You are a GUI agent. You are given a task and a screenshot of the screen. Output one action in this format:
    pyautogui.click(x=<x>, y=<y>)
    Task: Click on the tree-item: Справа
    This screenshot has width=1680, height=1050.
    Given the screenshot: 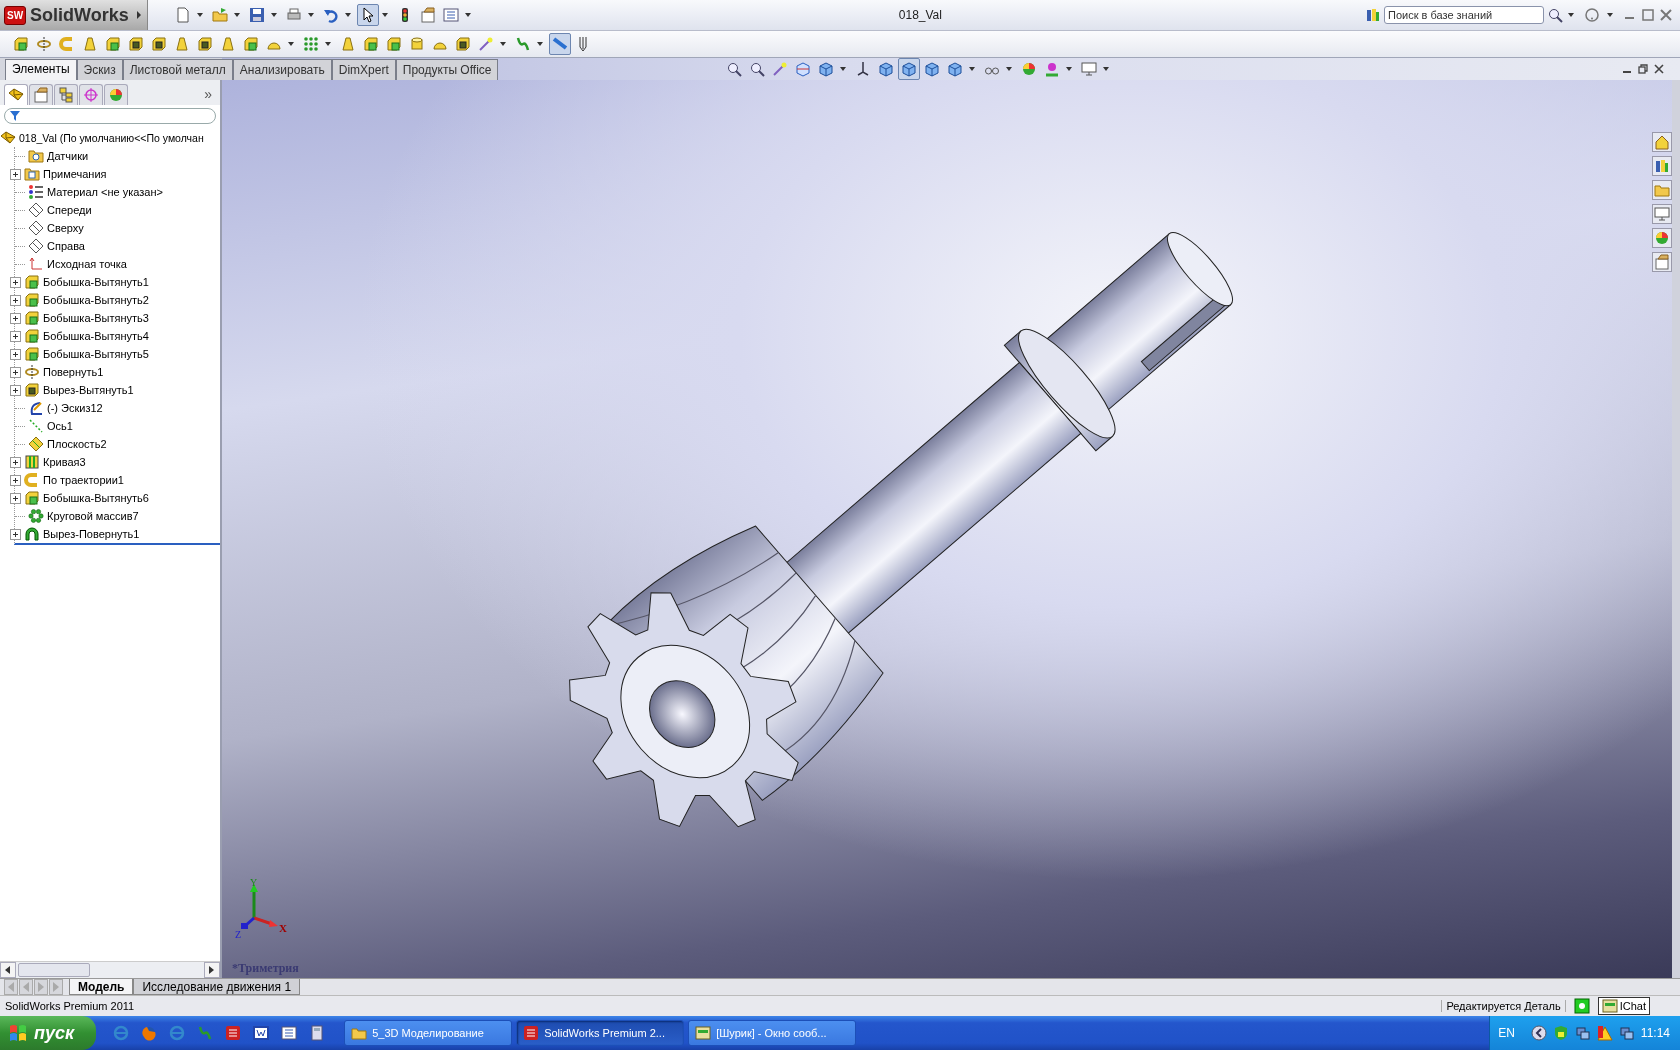 What is the action you would take?
    pyautogui.click(x=66, y=246)
    